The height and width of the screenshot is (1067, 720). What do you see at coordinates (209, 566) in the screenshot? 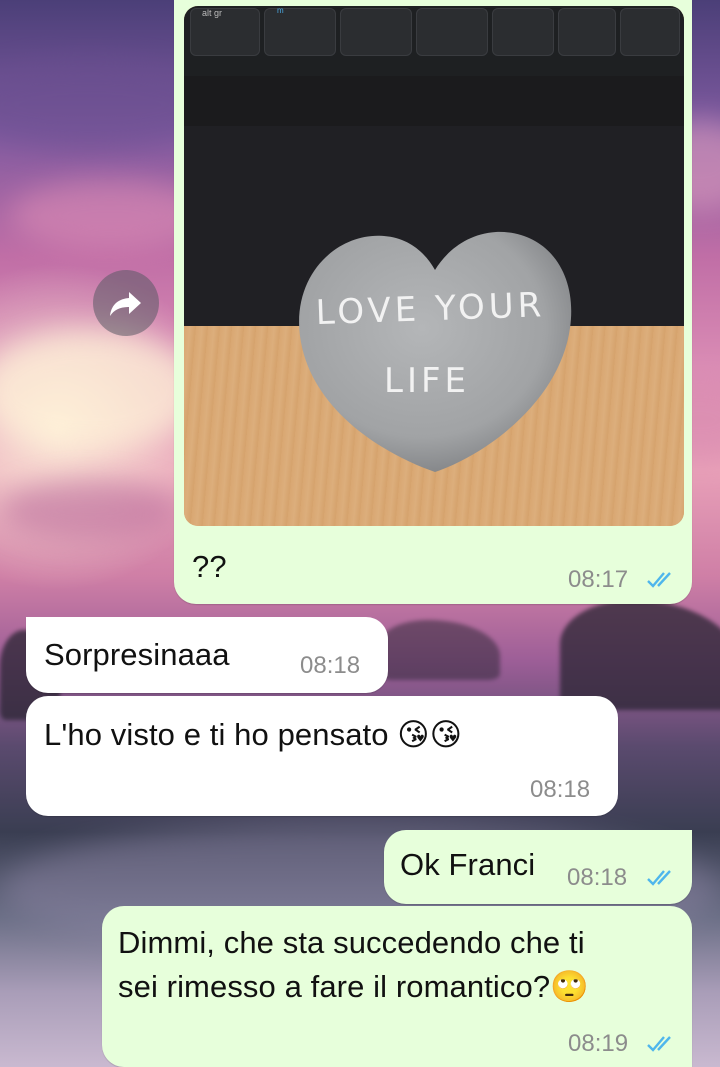
I see `message-caption: ??` at bounding box center [209, 566].